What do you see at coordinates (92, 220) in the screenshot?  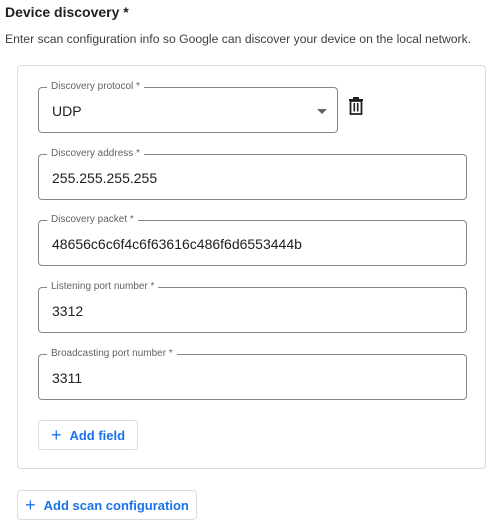 I see `discovery-packet-label: Discovery packet *` at bounding box center [92, 220].